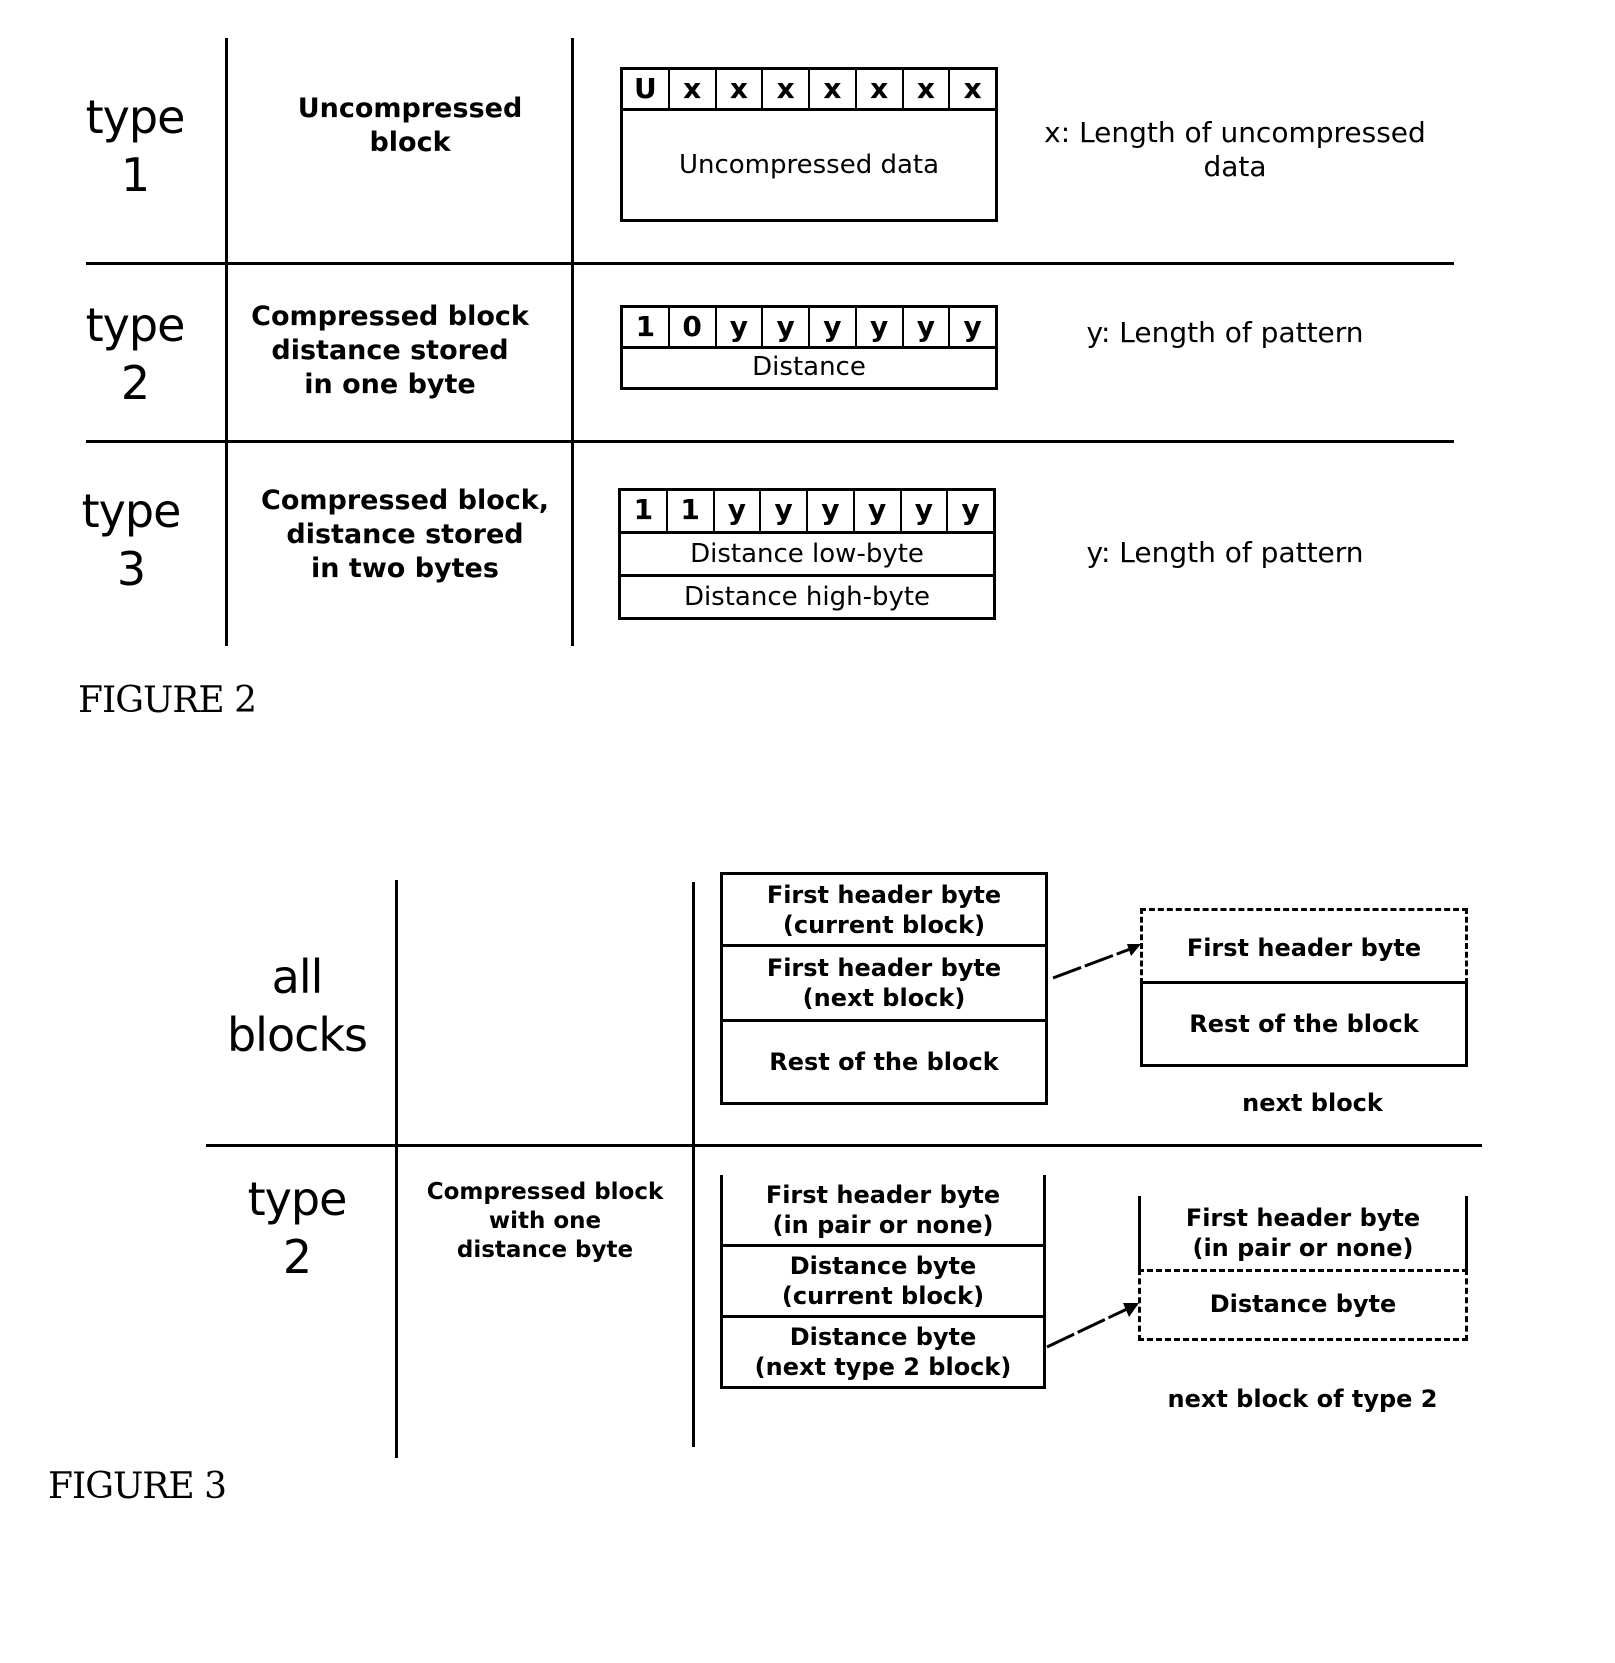 Image resolution: width=1615 pixels, height=1663 pixels. I want to click on type-label: all blocks, so click(297, 1006).